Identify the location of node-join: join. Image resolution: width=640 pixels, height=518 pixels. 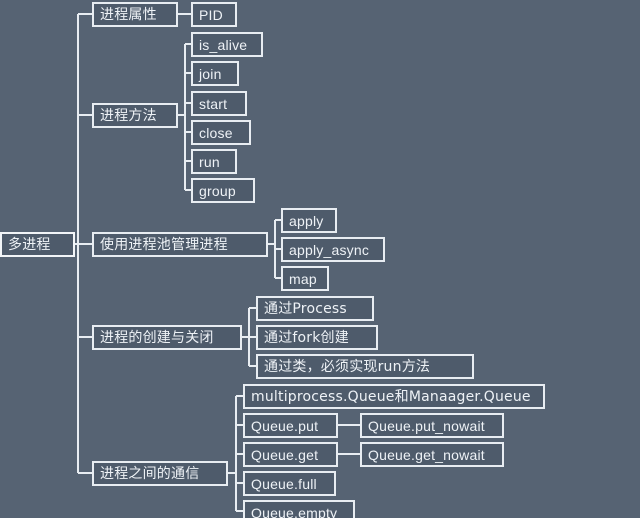
(215, 73).